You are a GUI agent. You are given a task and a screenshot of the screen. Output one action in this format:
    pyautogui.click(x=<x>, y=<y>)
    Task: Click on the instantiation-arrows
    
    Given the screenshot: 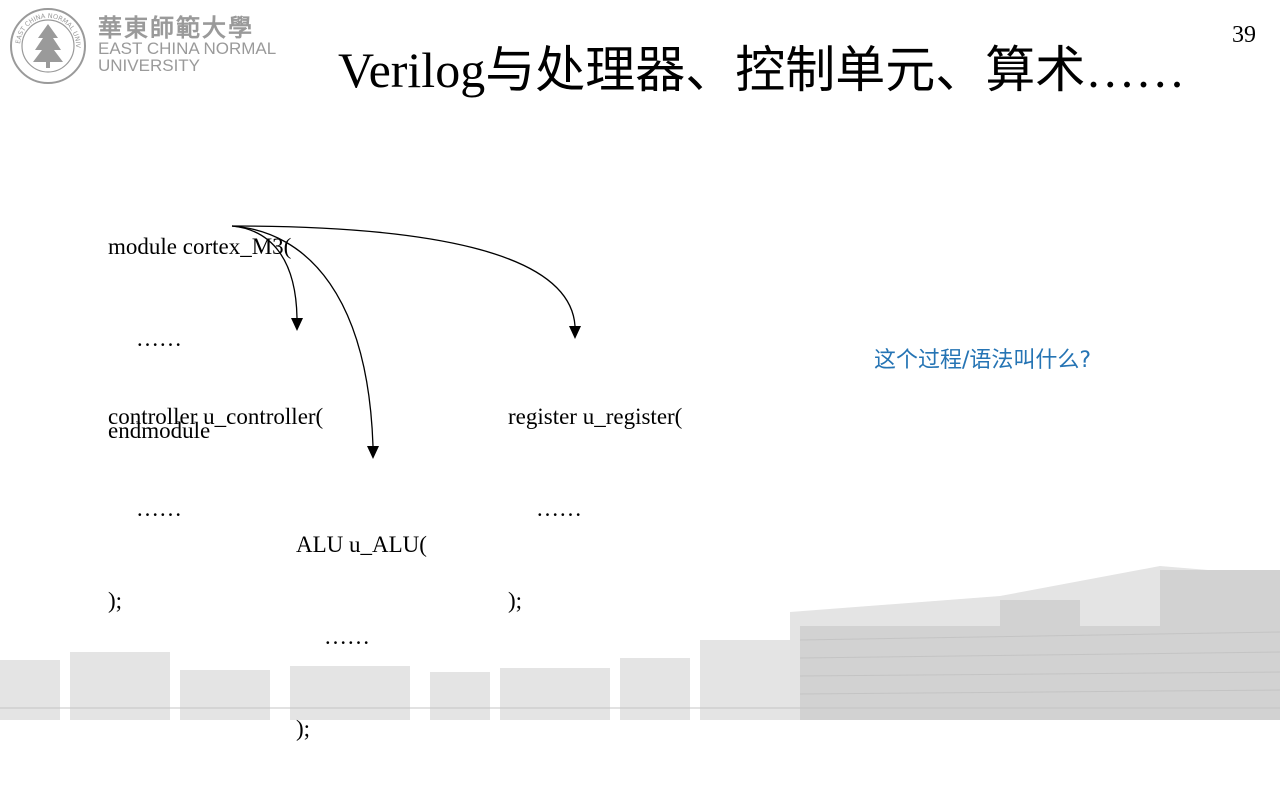 What is the action you would take?
    pyautogui.click(x=406, y=342)
    